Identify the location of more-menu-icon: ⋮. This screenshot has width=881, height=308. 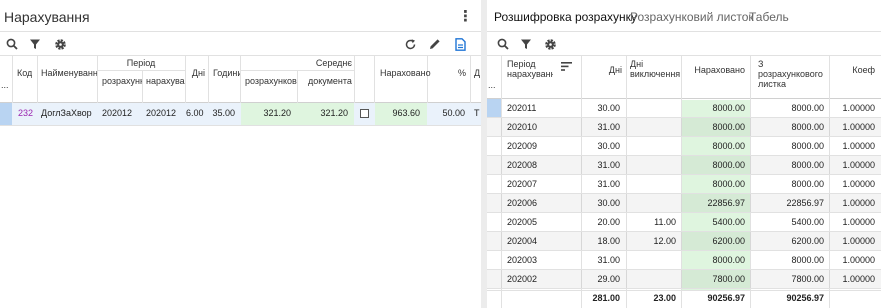
(465, 16).